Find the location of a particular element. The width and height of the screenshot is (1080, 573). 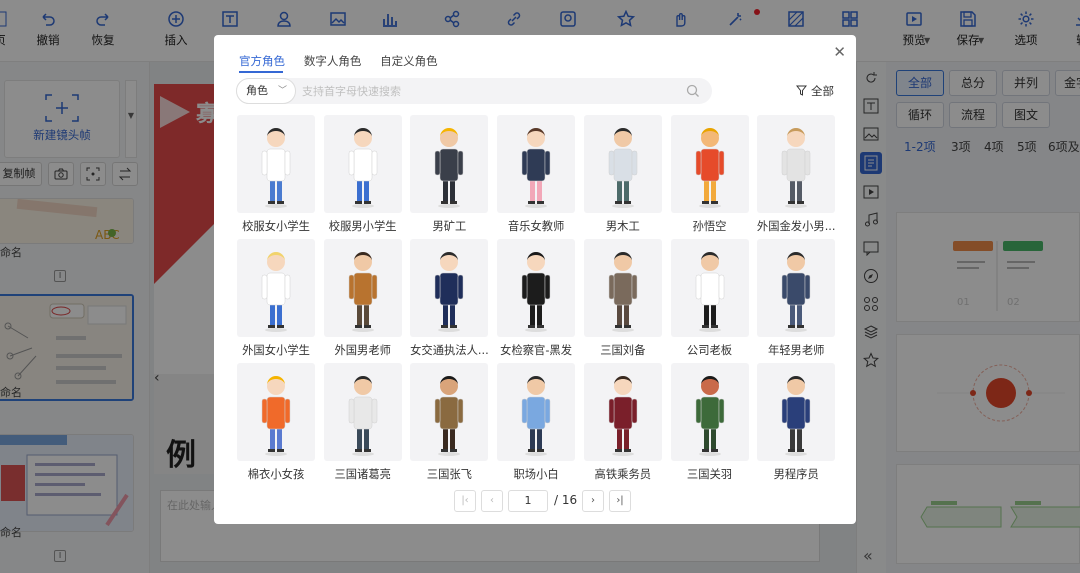

character-card: 外国女小学生 is located at coordinates (276, 301).